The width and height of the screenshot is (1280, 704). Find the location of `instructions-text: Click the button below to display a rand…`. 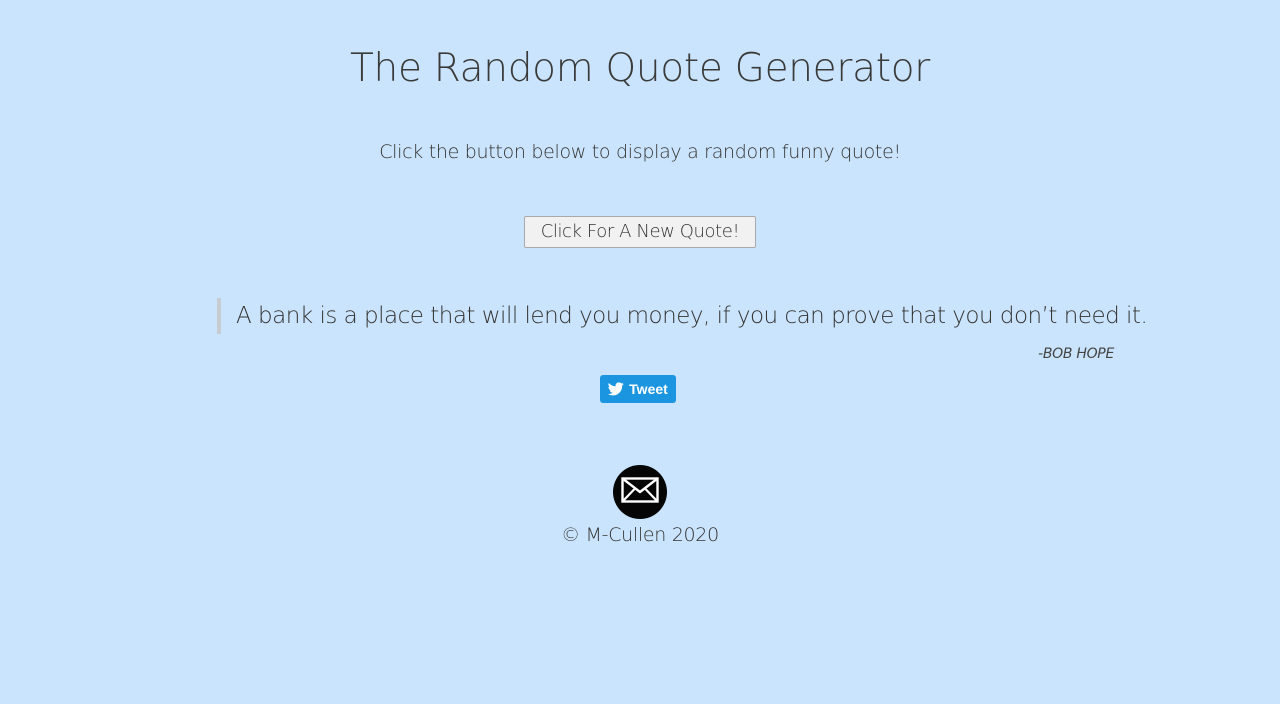

instructions-text: Click the button below to display a rand… is located at coordinates (640, 152).